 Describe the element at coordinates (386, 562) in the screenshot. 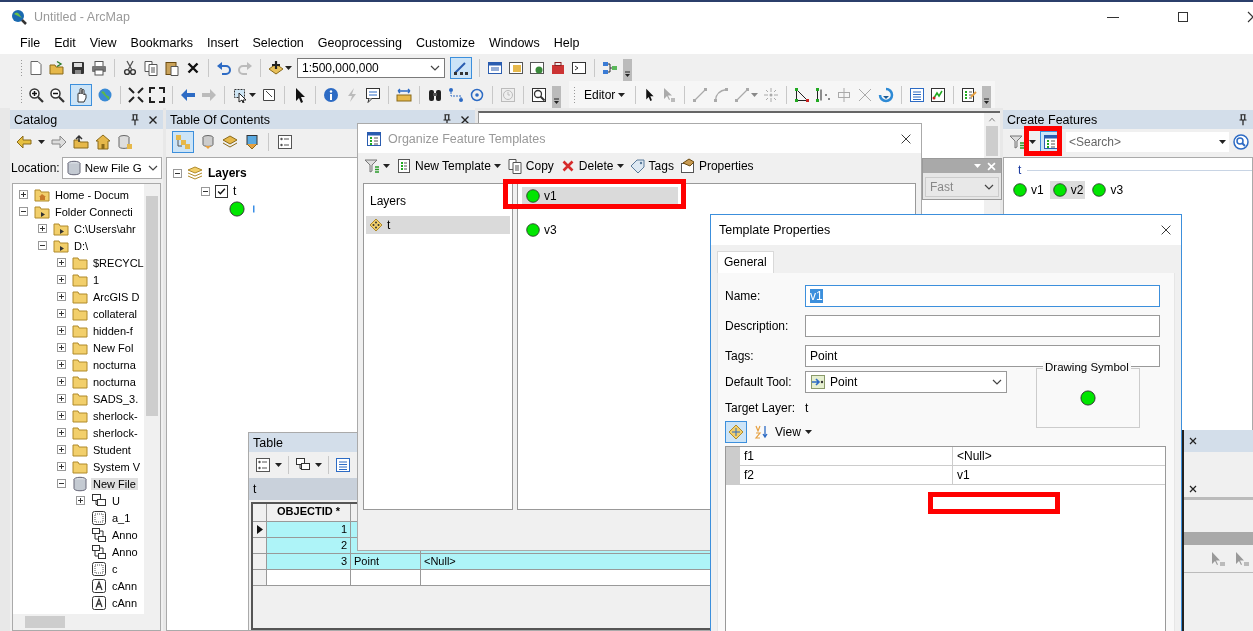

I see `table-cell: Point` at that location.